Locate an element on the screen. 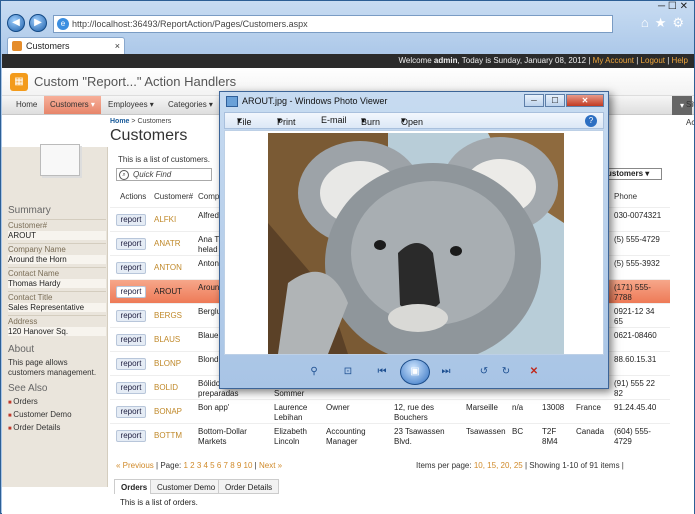  sidebar-link-orders: Orders is located at coordinates (22, 401).